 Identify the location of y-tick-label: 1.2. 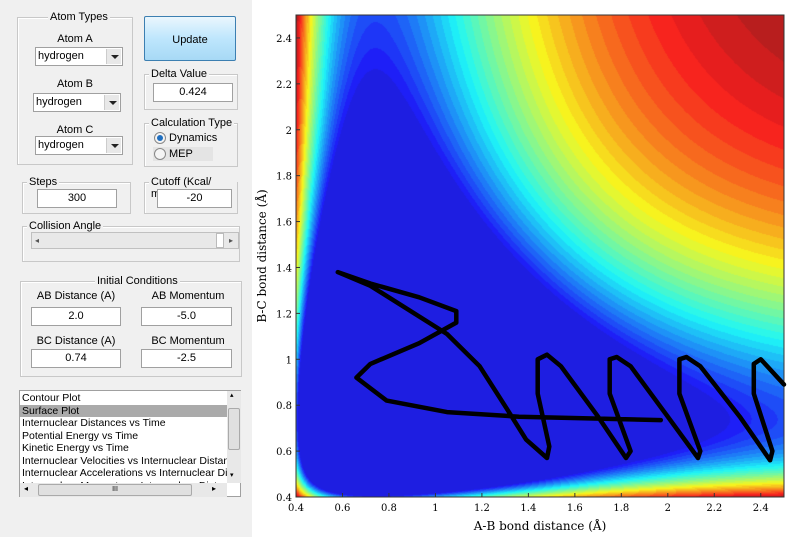
(284, 314).